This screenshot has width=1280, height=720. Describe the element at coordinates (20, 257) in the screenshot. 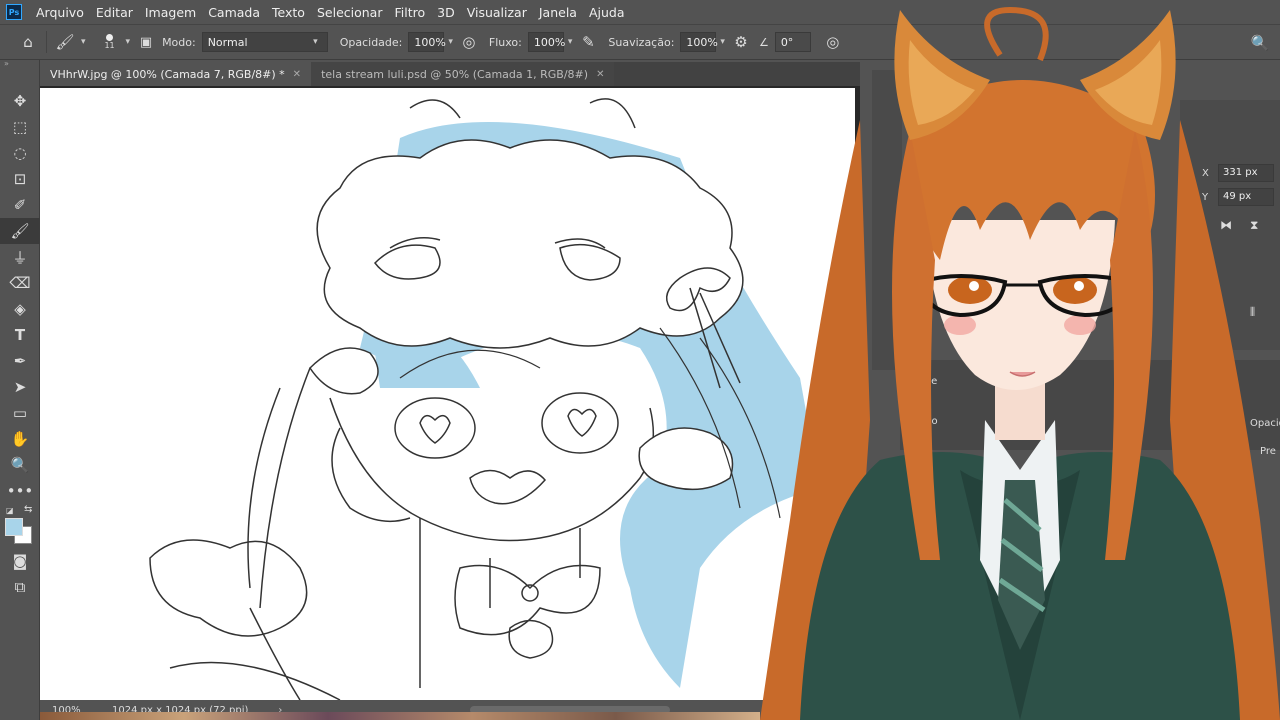

I see `stamp-tool-icon: ⏚` at that location.